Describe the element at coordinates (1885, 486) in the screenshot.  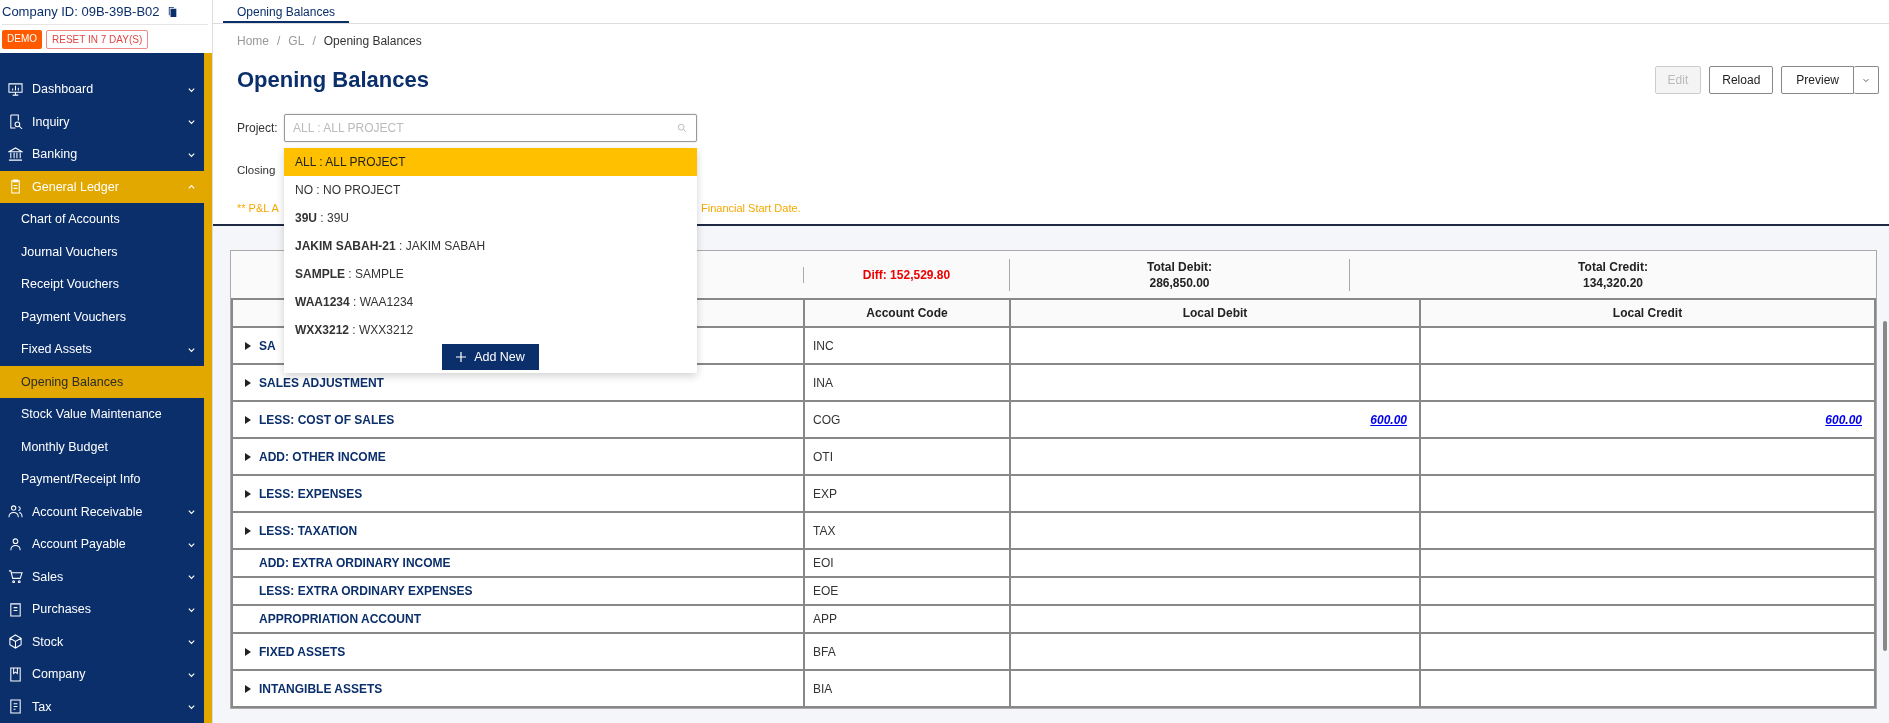
I see `scrollbar` at that location.